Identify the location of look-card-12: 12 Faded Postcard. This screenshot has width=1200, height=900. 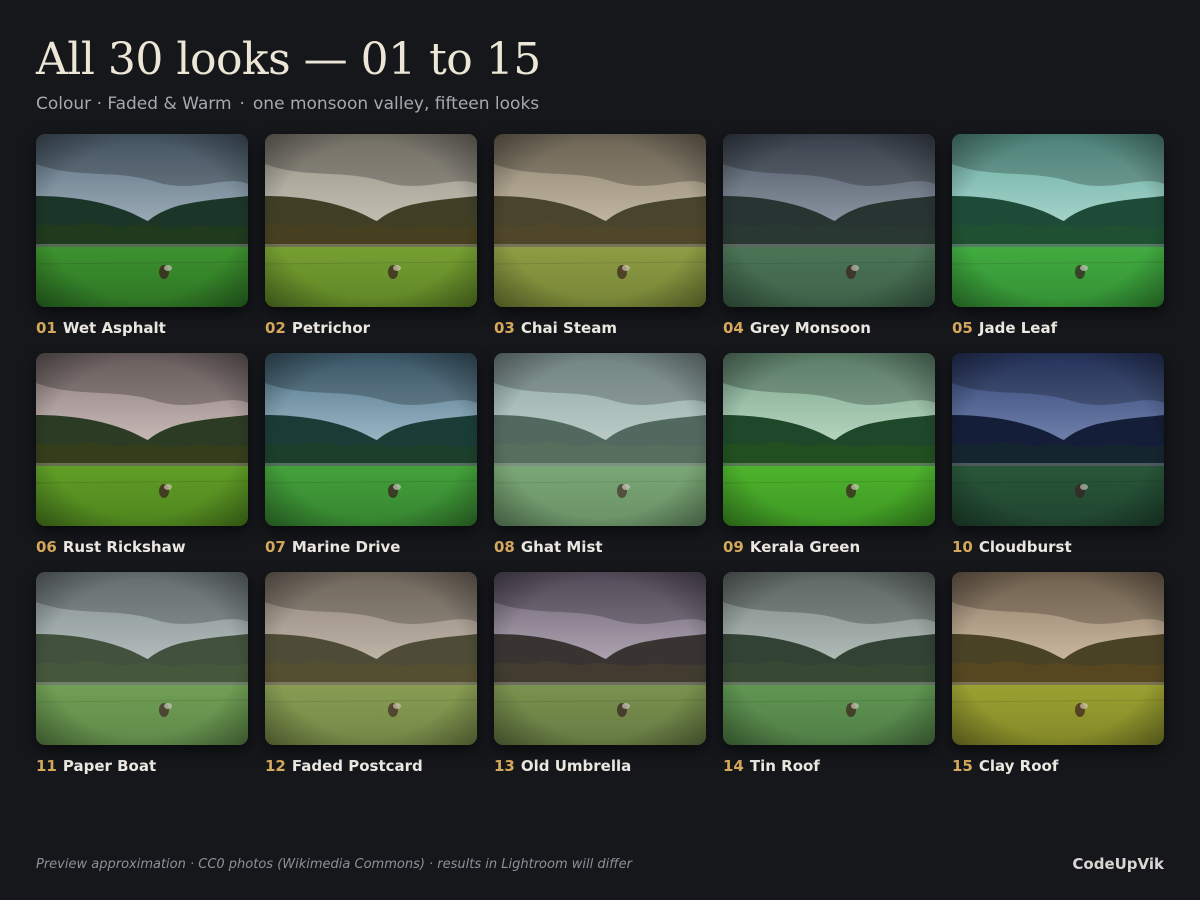
(371, 681).